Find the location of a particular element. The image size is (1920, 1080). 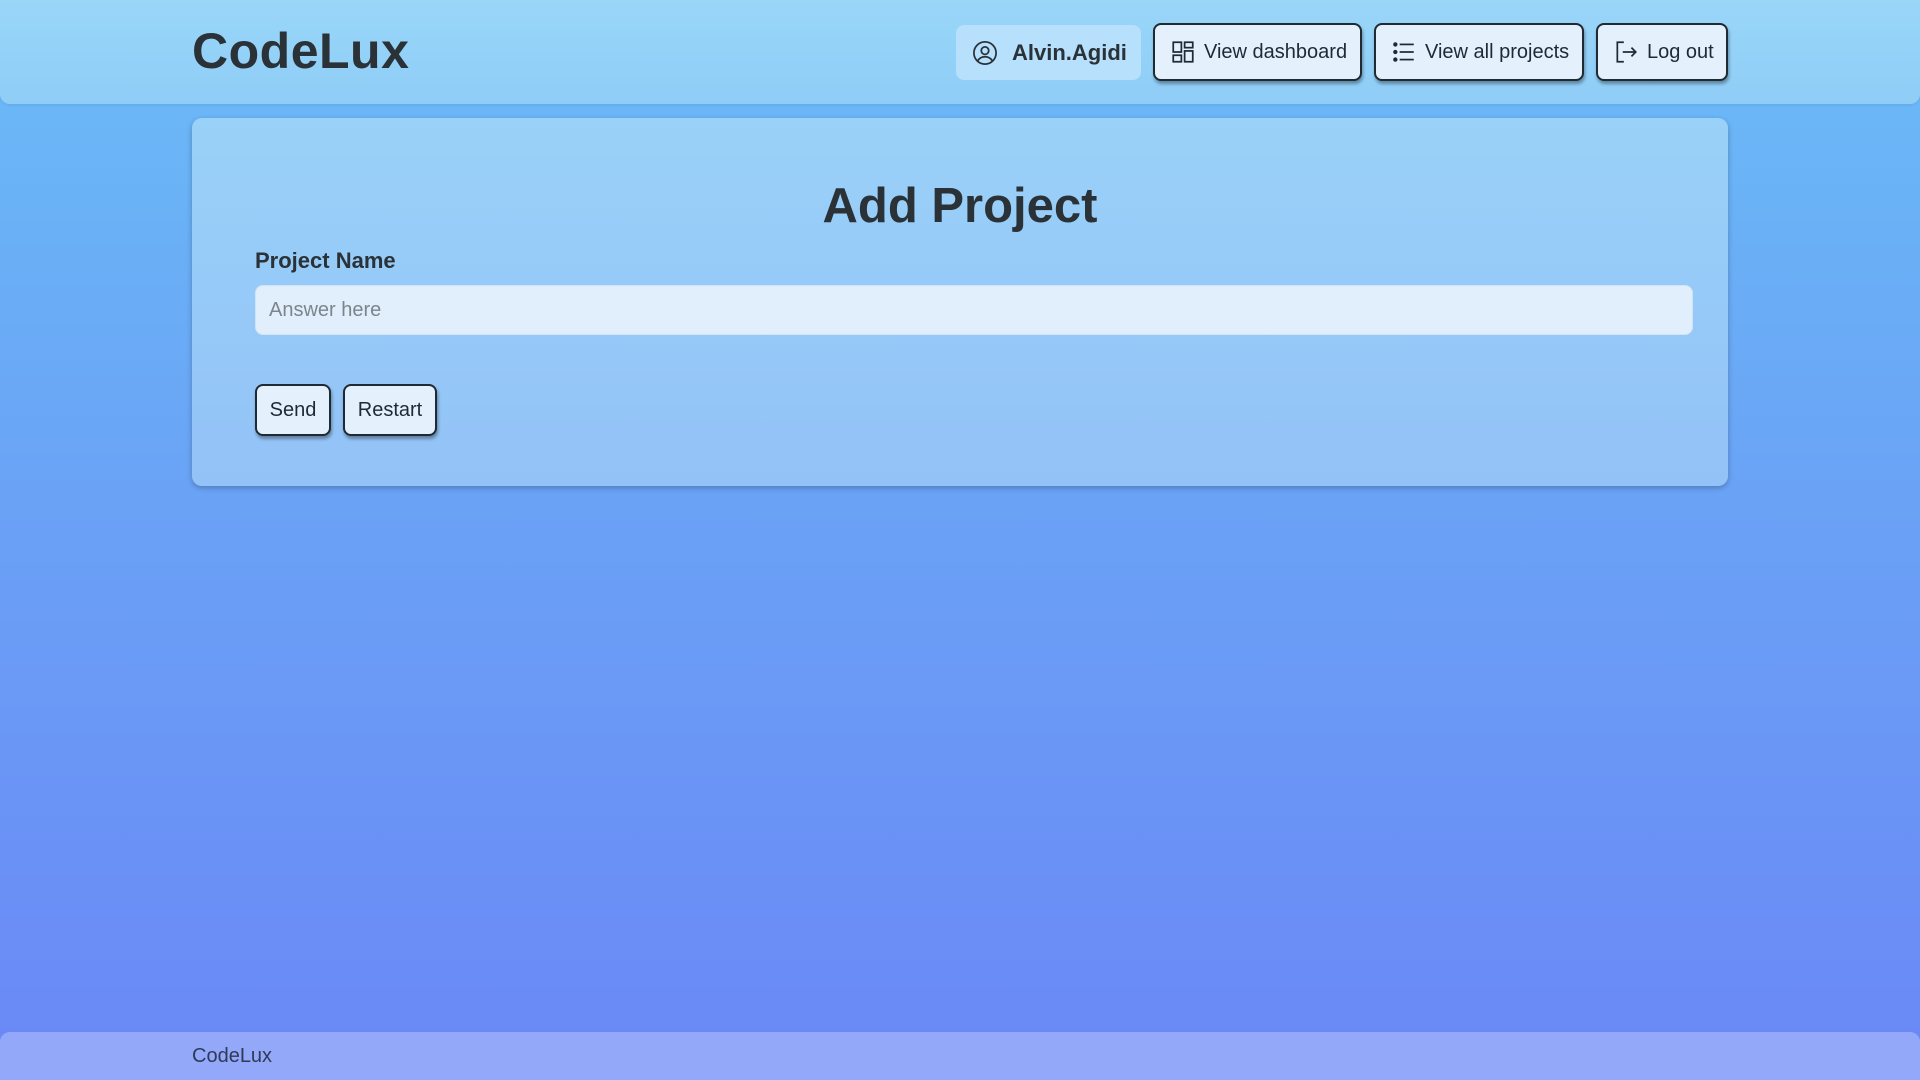

view-all-projects-label: View all projects is located at coordinates (1497, 51).